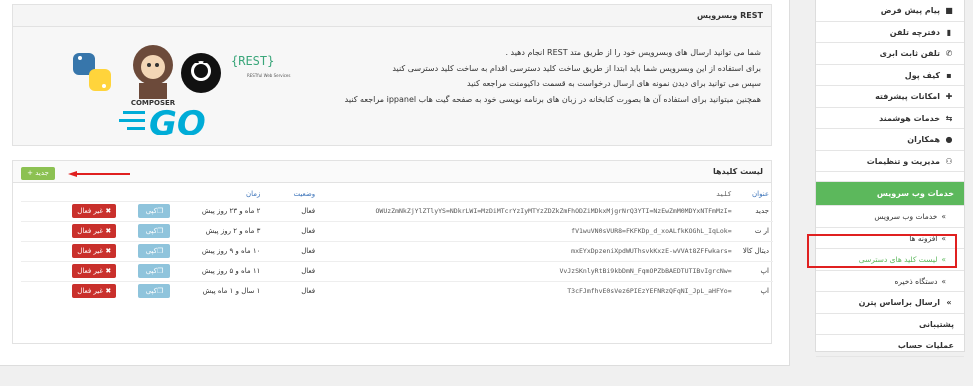 This screenshot has width=973, height=386. What do you see at coordinates (890, 303) in the screenshot?
I see `sidebar-item-pattern: » ارسال براساس پترن` at bounding box center [890, 303].